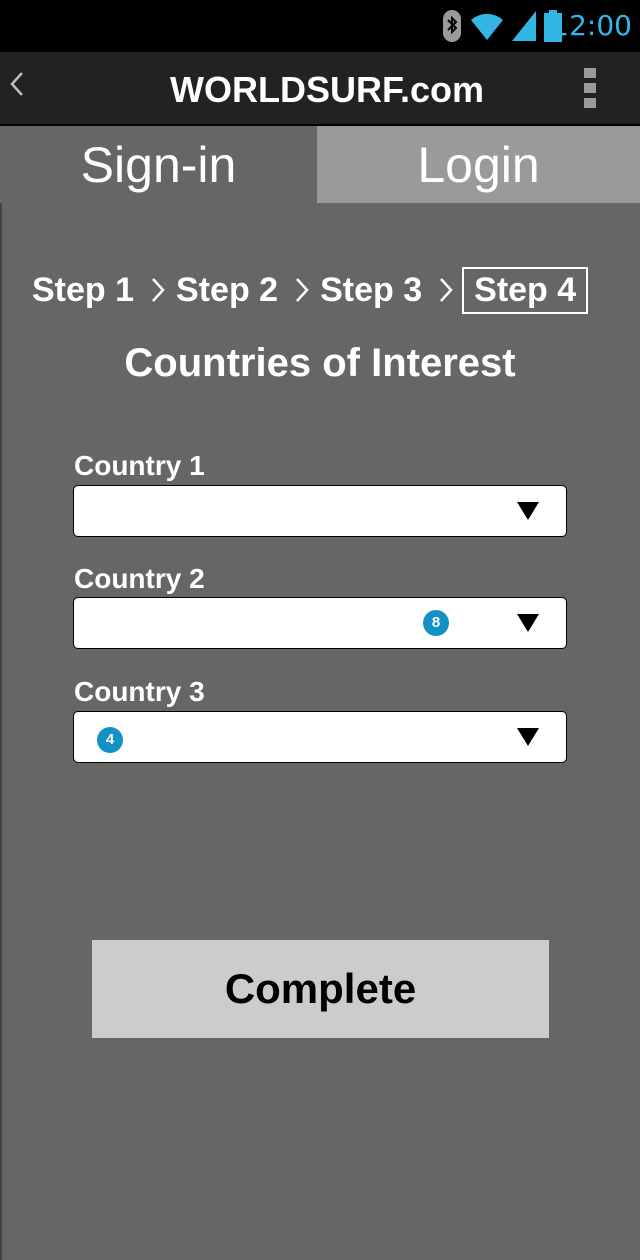 The image size is (640, 1260). Describe the element at coordinates (452, 26) in the screenshot. I see `bluetooth-icon` at that location.